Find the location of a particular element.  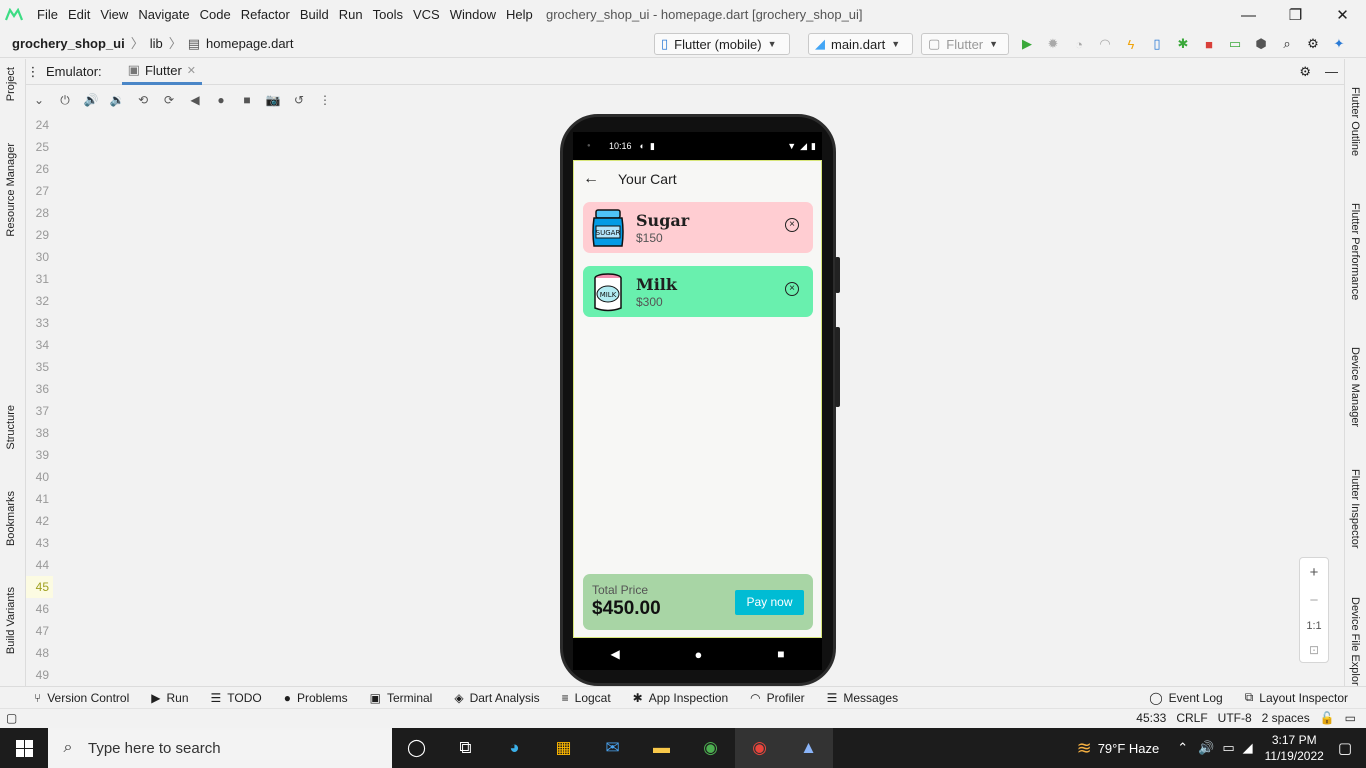

home-icon: ● is located at coordinates (221, 100).